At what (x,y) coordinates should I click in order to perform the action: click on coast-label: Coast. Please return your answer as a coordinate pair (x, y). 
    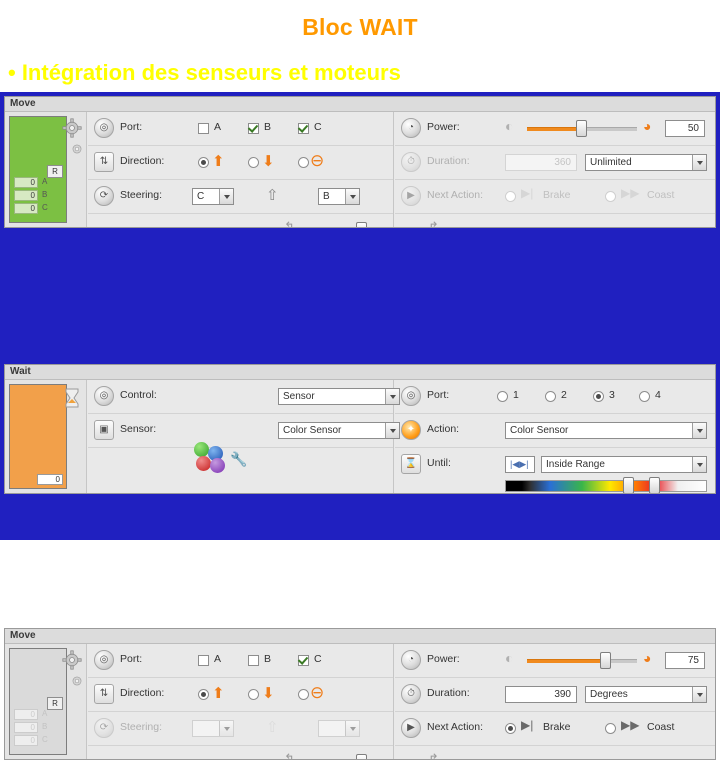
    Looking at the image, I should click on (661, 727).